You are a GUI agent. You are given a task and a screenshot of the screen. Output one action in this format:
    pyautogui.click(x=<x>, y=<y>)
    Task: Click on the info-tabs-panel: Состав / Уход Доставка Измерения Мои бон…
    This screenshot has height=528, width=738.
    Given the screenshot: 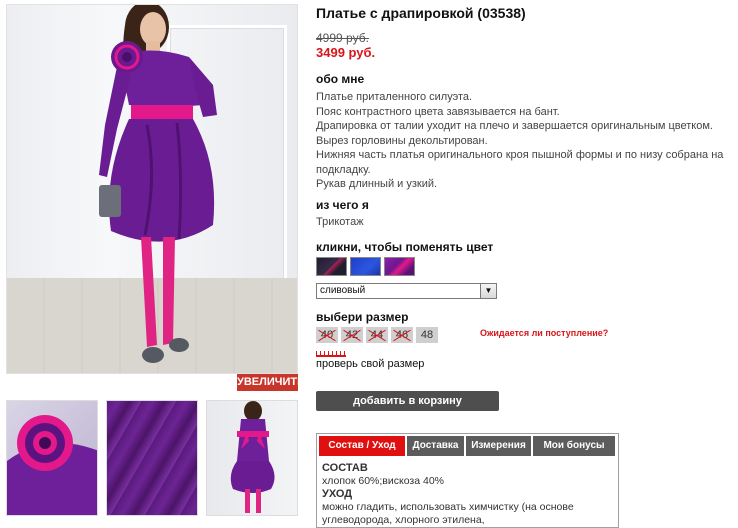 What is the action you would take?
    pyautogui.click(x=467, y=480)
    